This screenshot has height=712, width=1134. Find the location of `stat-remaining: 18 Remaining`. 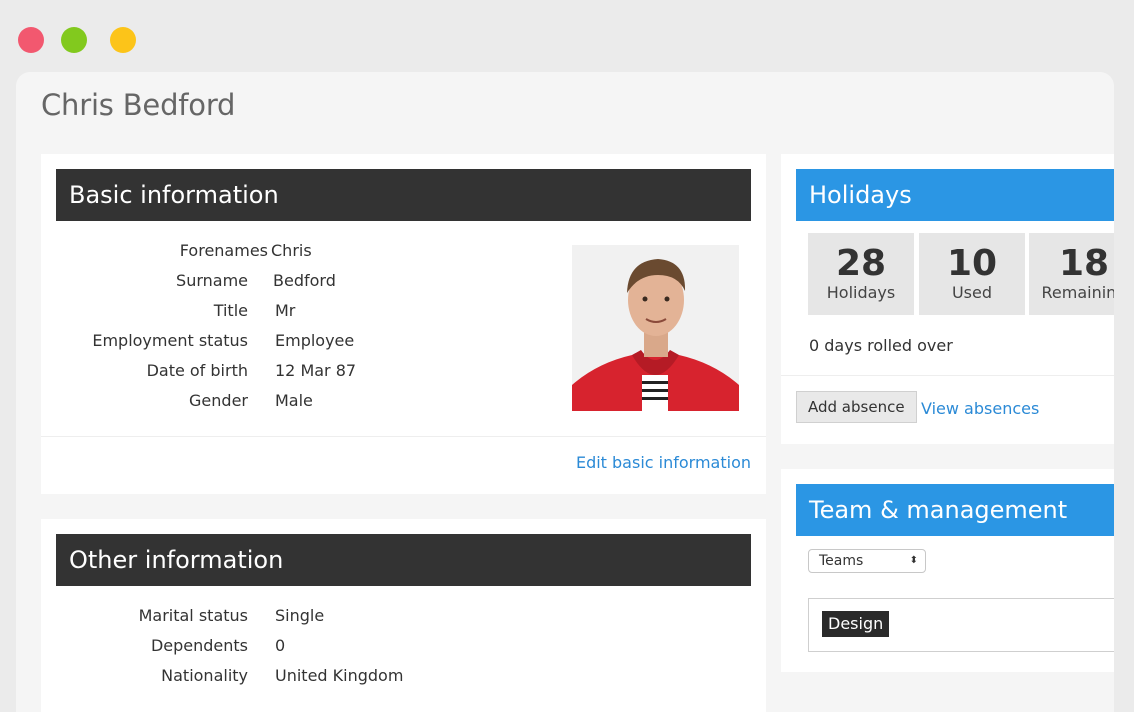

stat-remaining: 18 Remaining is located at coordinates (1071, 274).